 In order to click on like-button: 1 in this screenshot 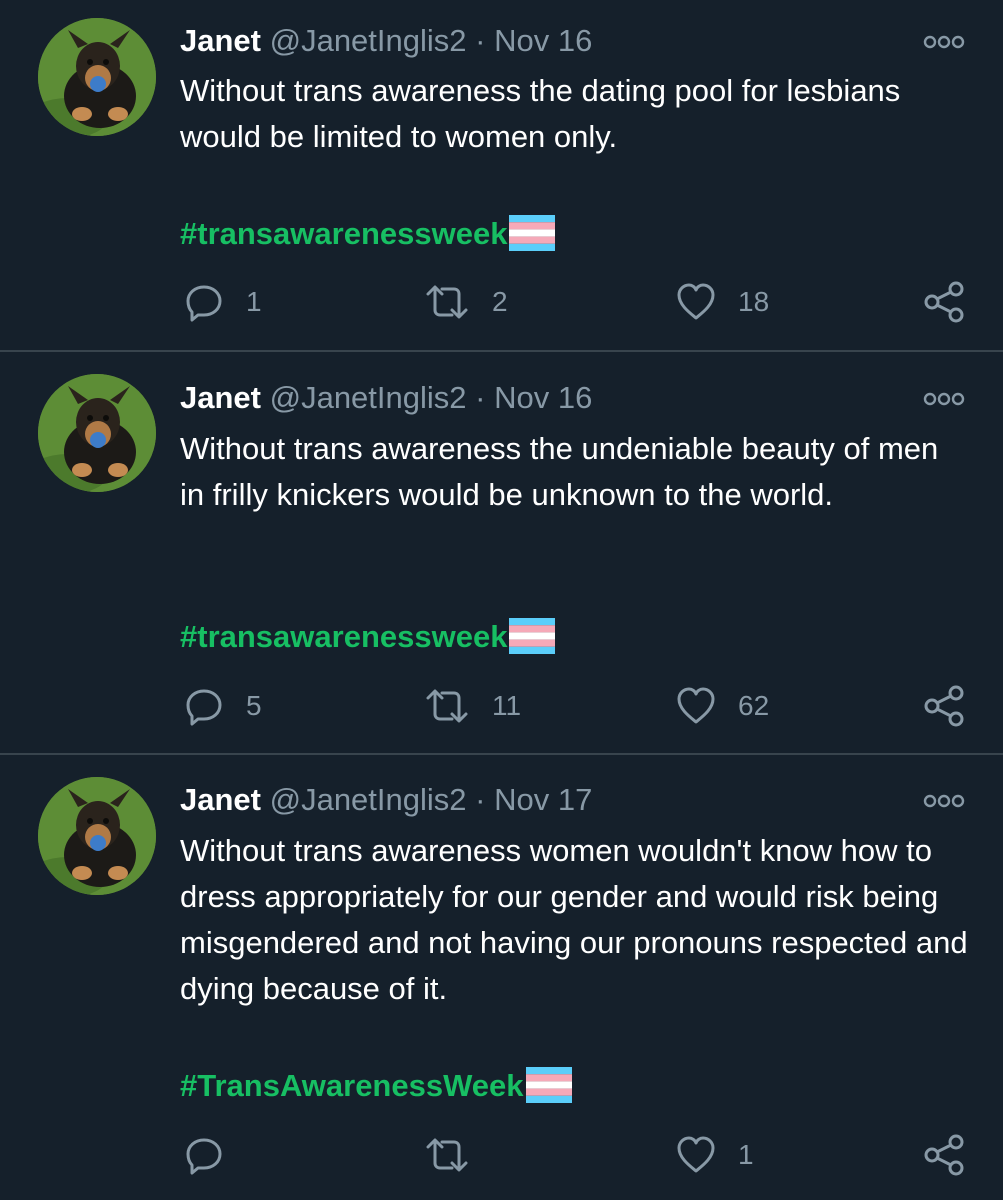, I will do `click(715, 1155)`.